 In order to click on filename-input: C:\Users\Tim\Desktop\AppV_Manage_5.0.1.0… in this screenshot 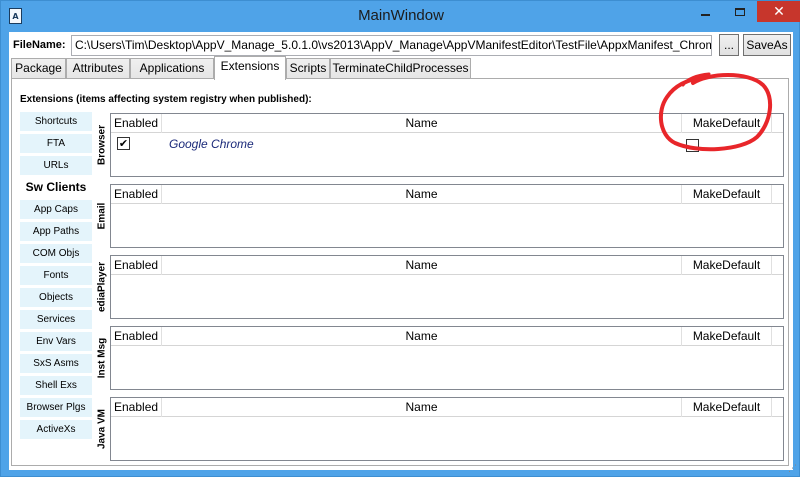, I will do `click(391, 45)`.